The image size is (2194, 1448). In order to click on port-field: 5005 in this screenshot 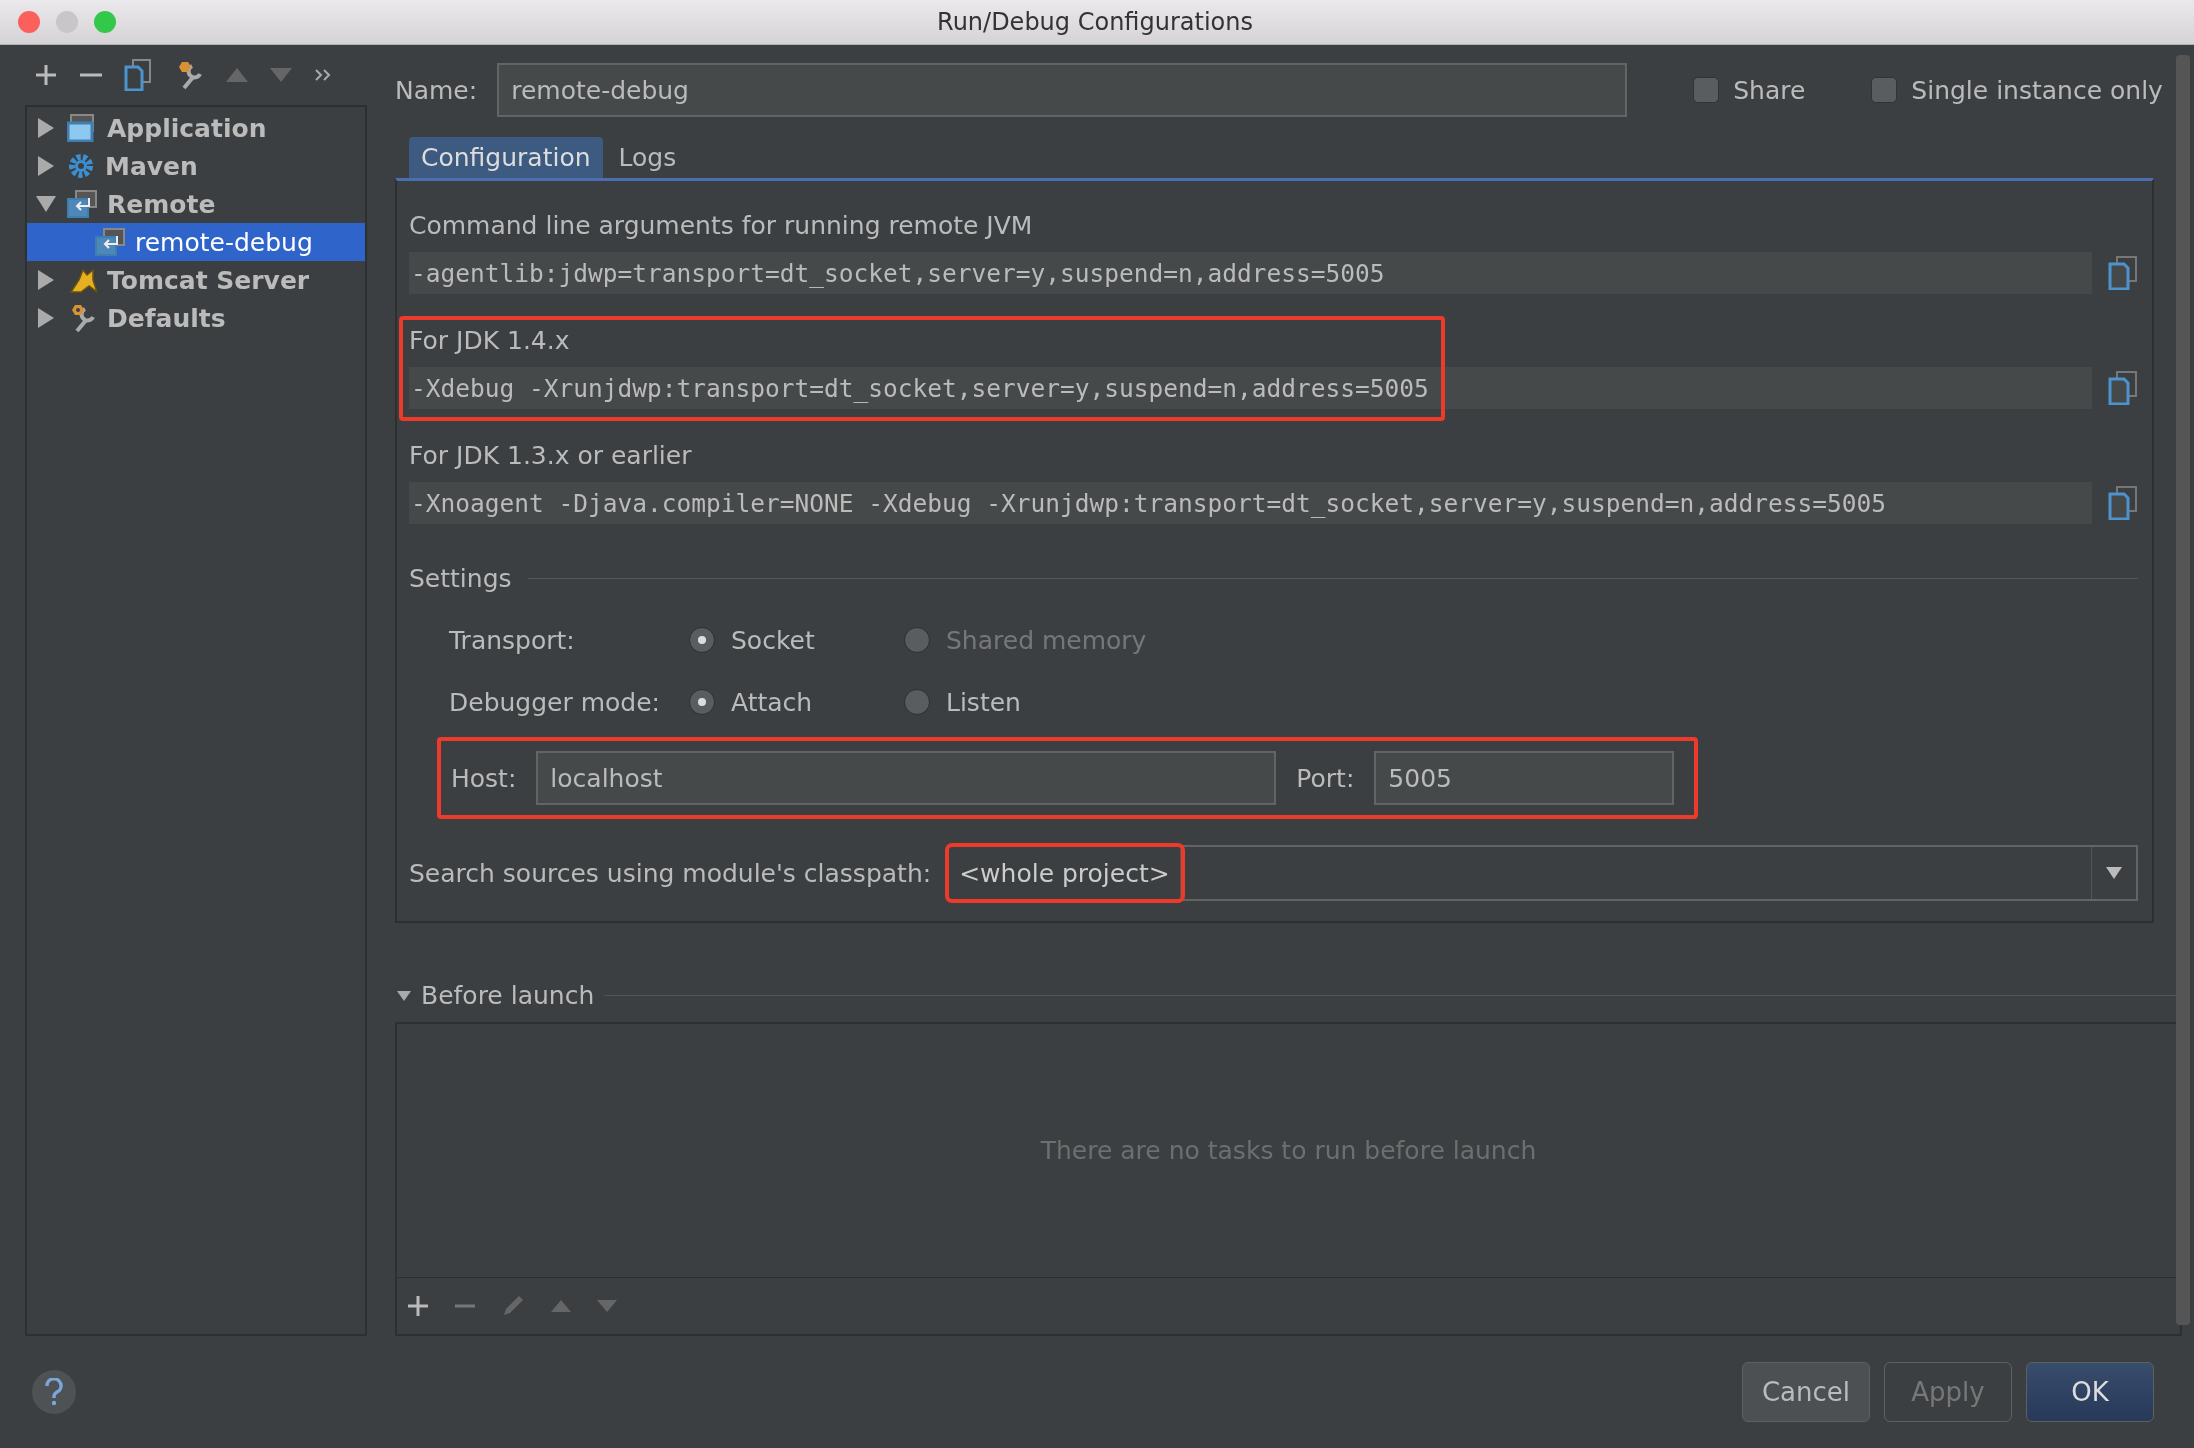, I will do `click(1524, 778)`.